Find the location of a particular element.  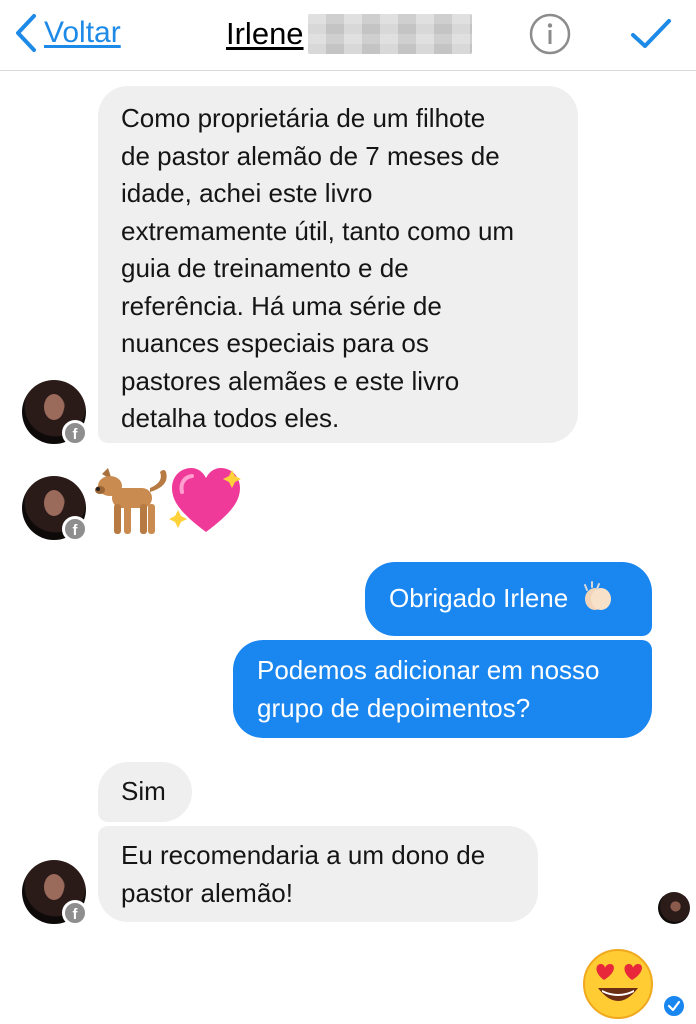

contact-title: Irlene is located at coordinates (349, 34).